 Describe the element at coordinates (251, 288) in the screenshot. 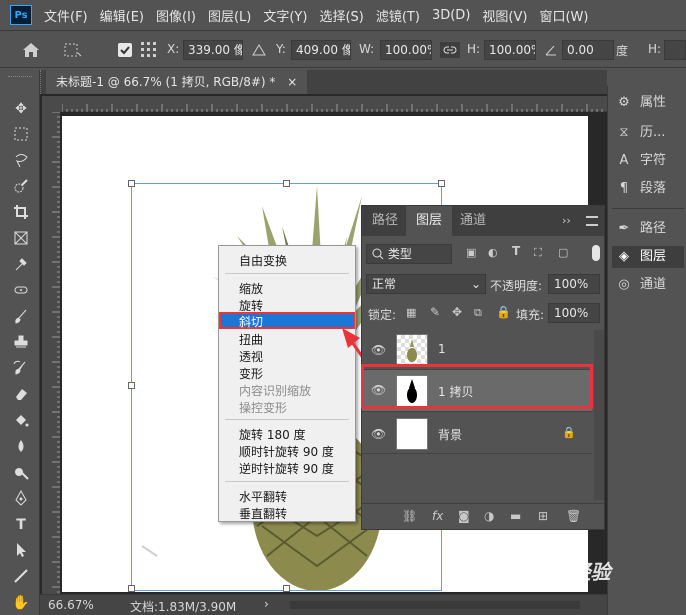

I see `menu-item-scale: 缩放` at that location.